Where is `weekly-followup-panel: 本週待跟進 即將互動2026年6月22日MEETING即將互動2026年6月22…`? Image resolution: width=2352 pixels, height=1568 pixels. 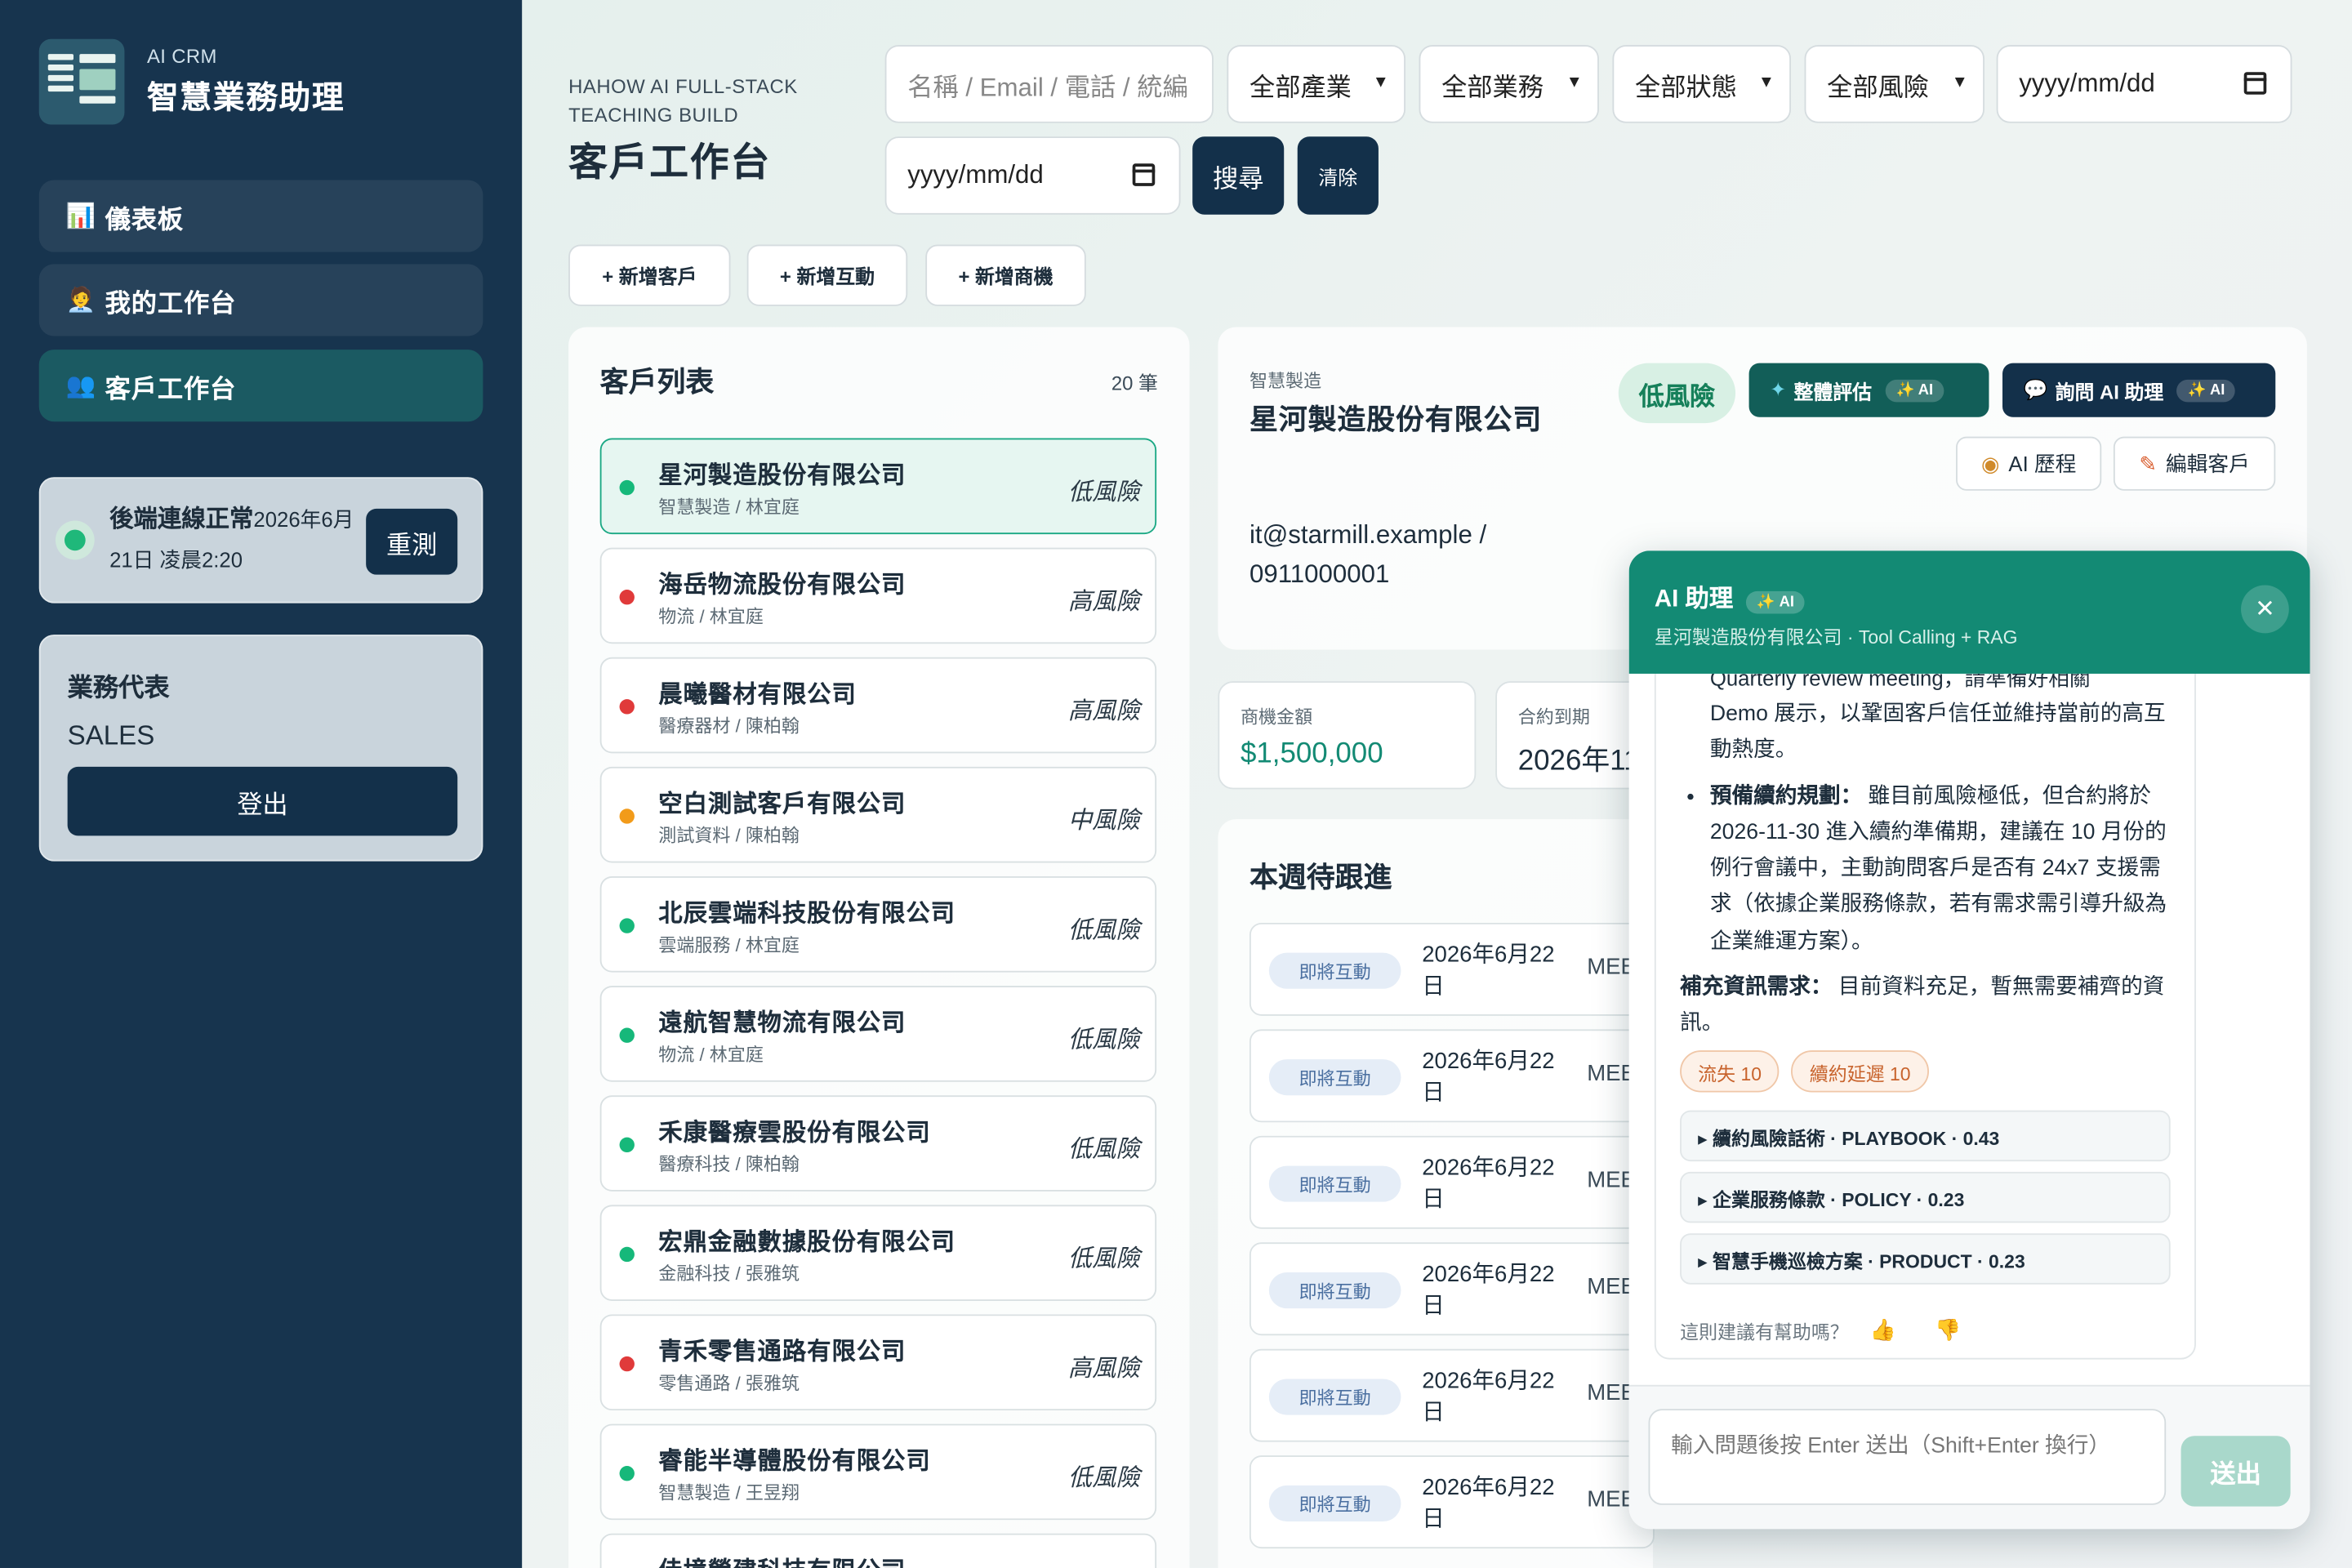
weekly-followup-panel: 本週待跟進 即將互動2026年6月22日MEETING即將互動2026年6月22… is located at coordinates (1436, 1193).